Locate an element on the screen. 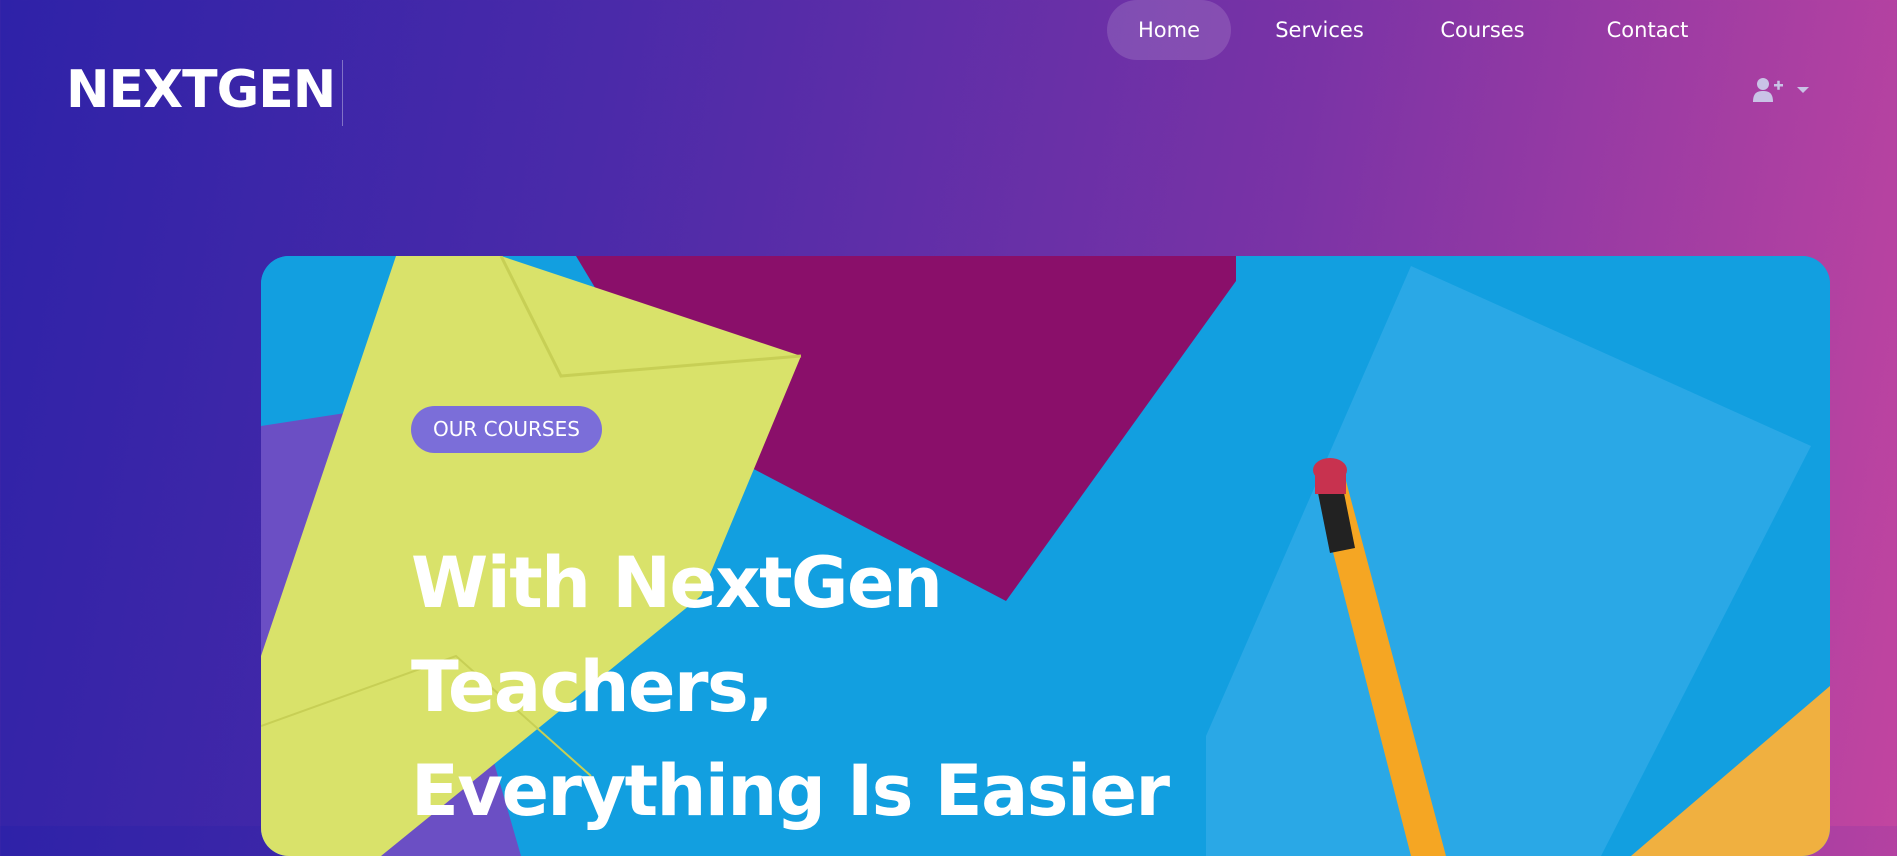 The image size is (1897, 856). nav-home: Home is located at coordinates (1169, 30).